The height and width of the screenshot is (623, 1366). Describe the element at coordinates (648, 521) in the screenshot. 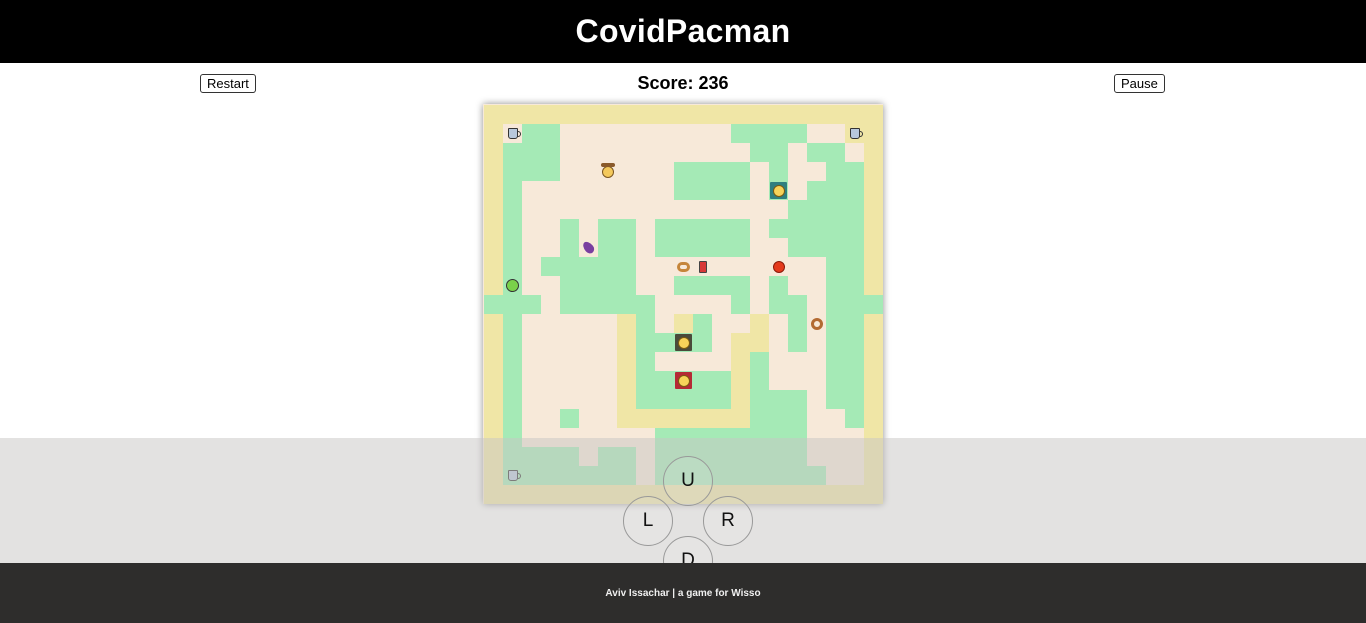

I see `move-left-button: L` at that location.